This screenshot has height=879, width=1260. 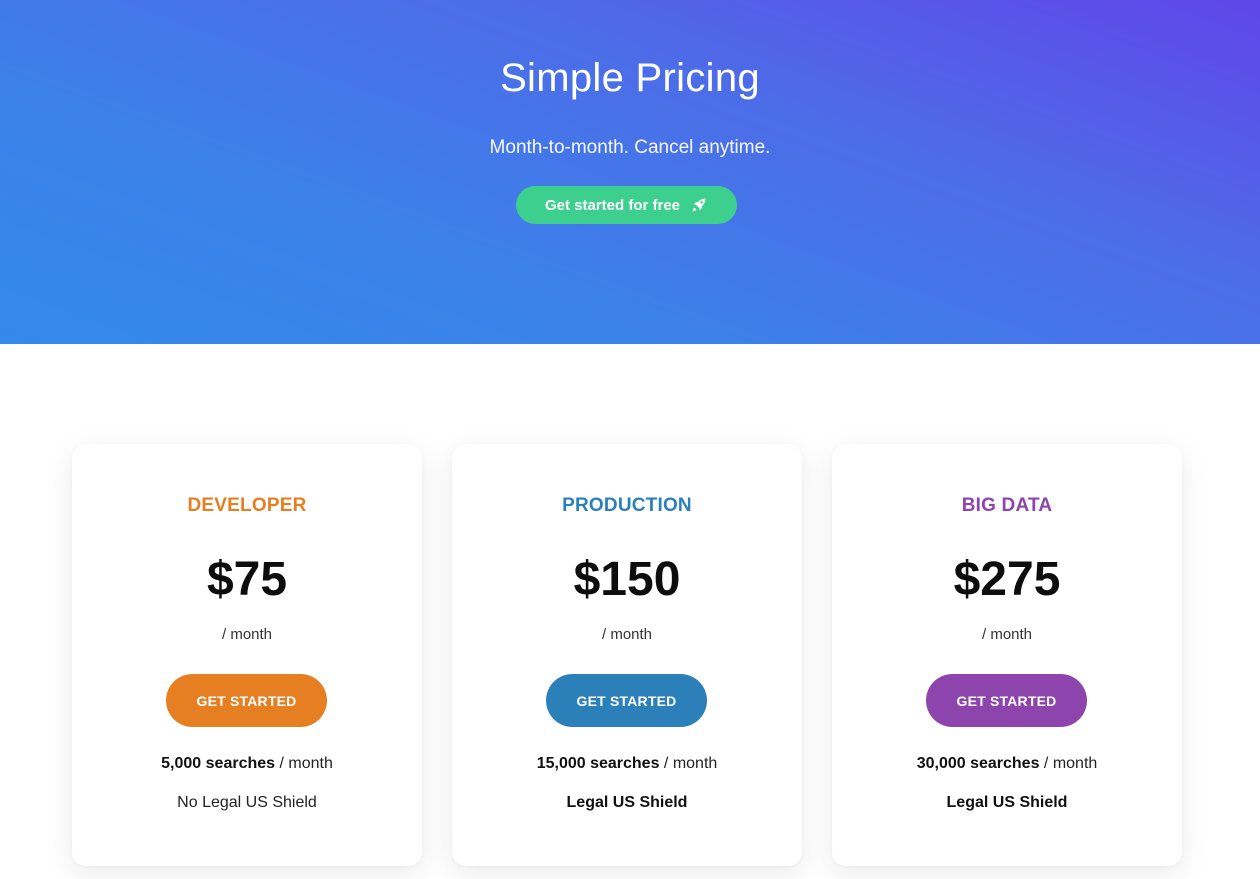 What do you see at coordinates (1007, 505) in the screenshot?
I see `plan-name: BIG DATA` at bounding box center [1007, 505].